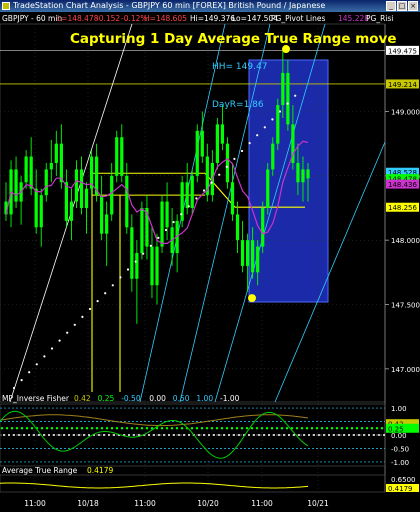 This screenshot has height=512, width=420. Describe the element at coordinates (32, 18) in the screenshot. I see `status-symbol: GBPJPY - 60 min` at that location.